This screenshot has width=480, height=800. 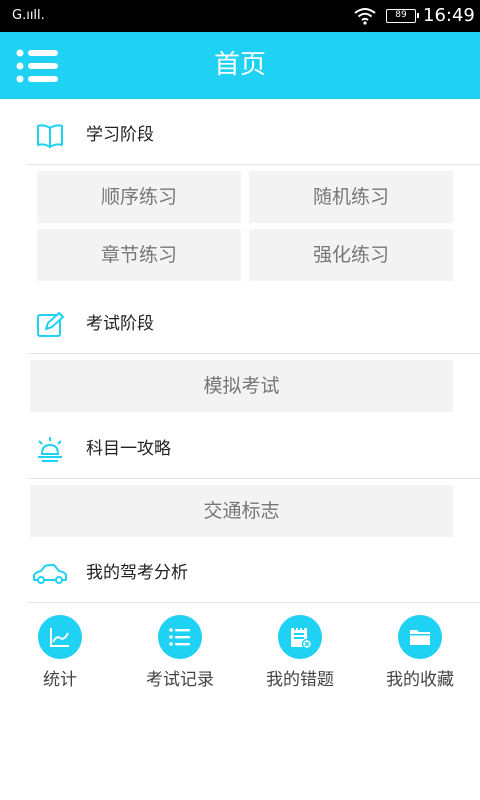 I want to click on section-title-study: 学习阶段, so click(x=120, y=135).